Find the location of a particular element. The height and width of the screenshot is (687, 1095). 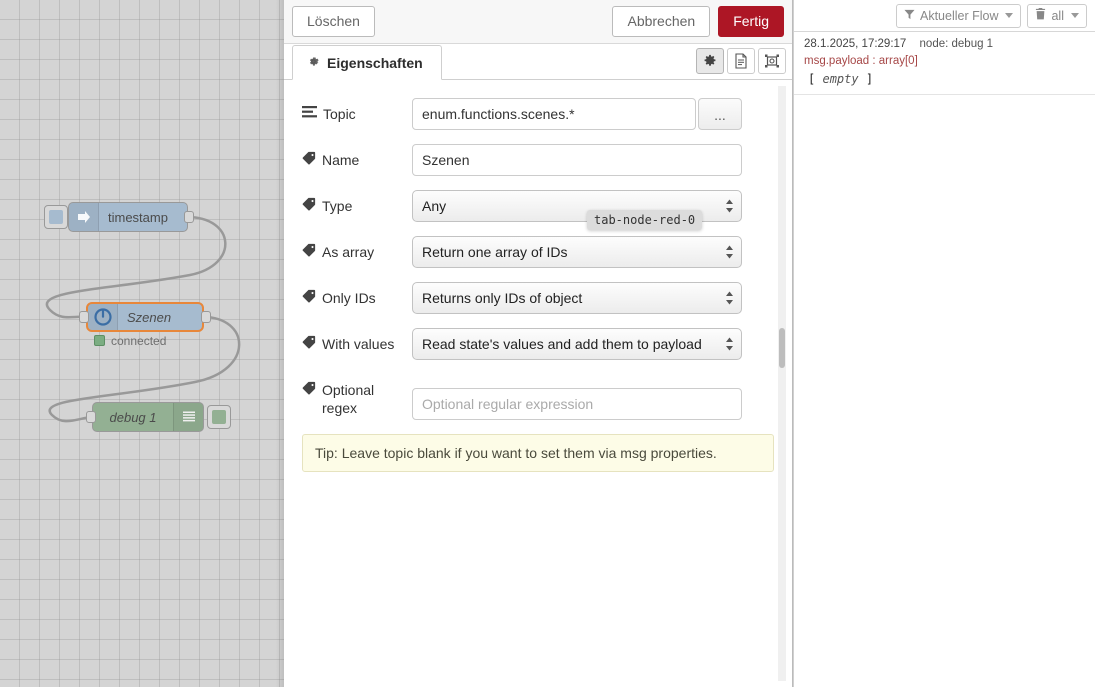

debug-clear-button: all is located at coordinates (1057, 15).